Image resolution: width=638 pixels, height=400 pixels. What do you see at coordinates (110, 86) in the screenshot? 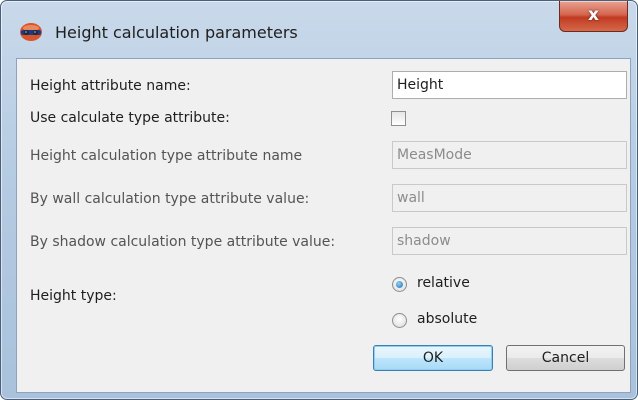
I see `height-attribute-label: Height attribute name:` at bounding box center [110, 86].